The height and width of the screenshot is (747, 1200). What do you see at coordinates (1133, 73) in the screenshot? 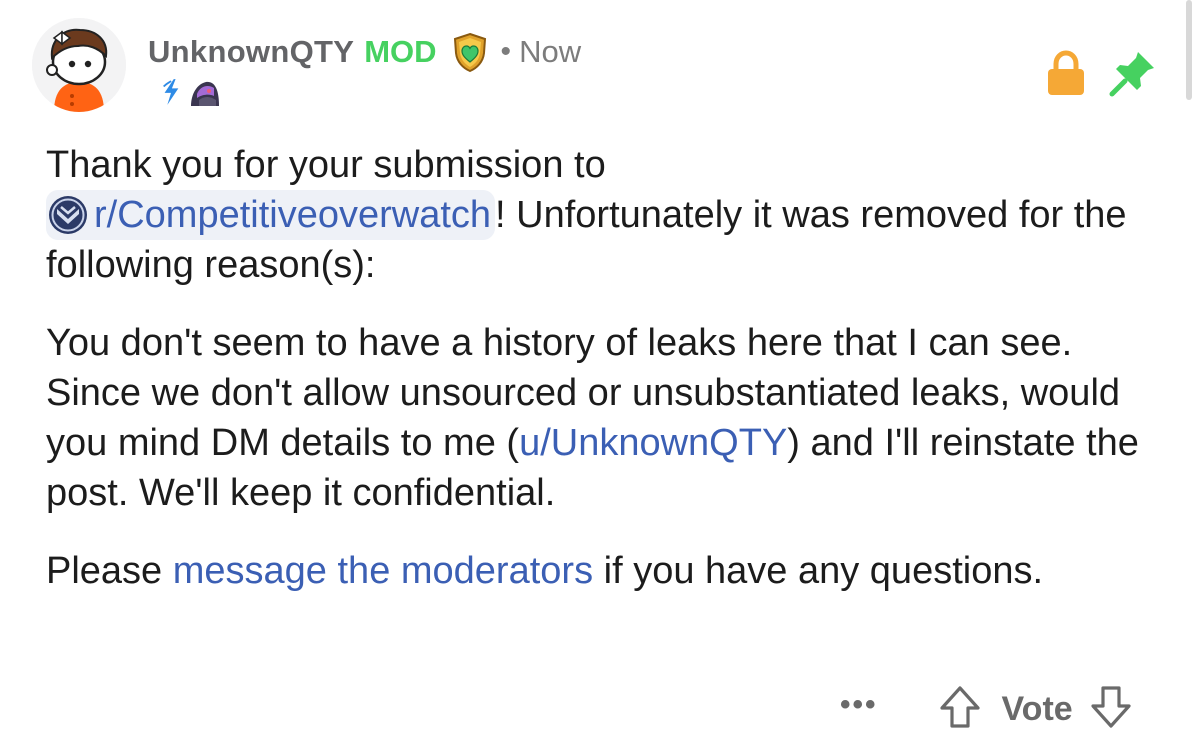
I see `pin-icon` at bounding box center [1133, 73].